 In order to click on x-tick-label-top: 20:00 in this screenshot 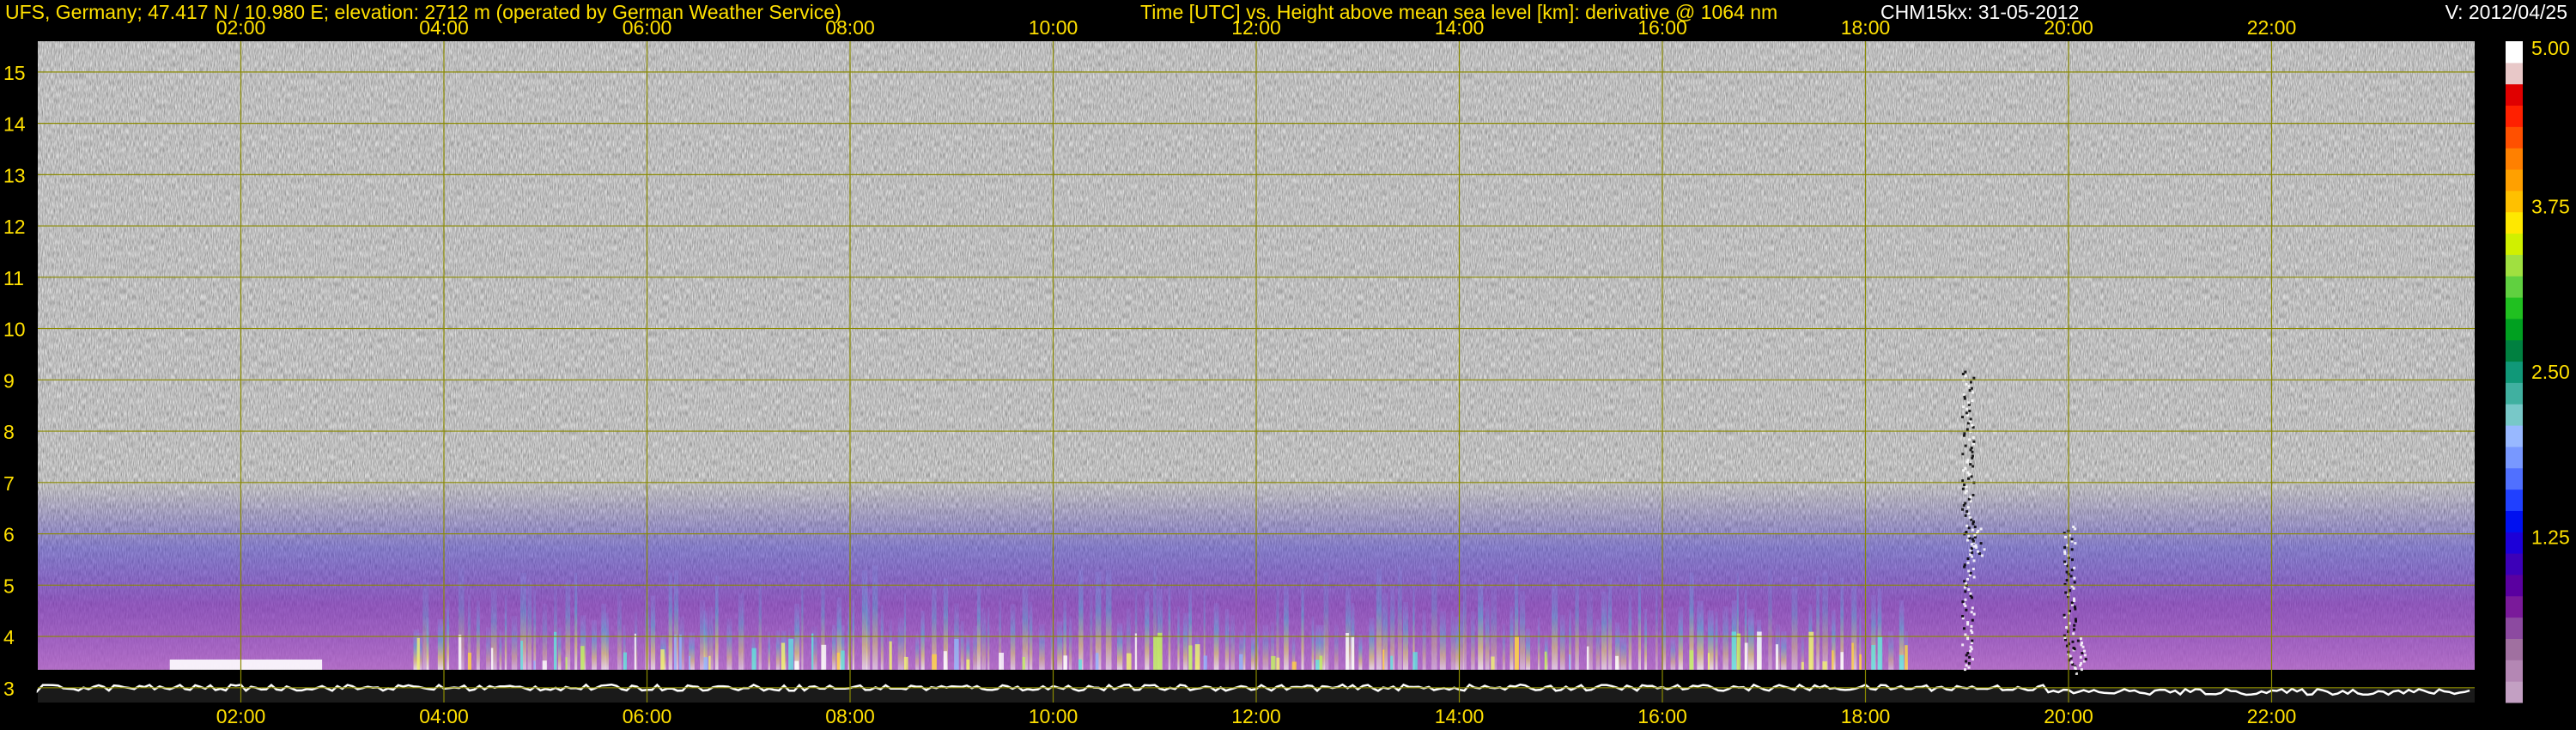, I will do `click(2068, 27)`.